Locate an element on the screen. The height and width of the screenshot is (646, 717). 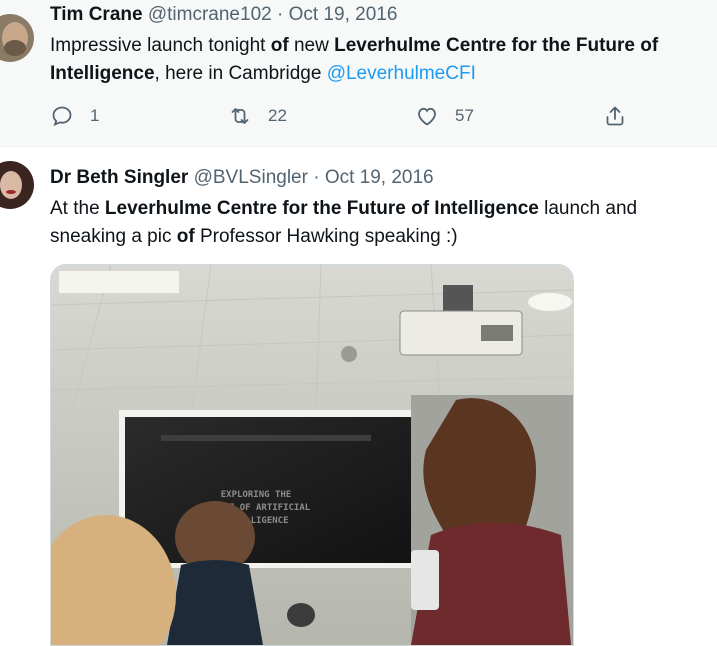
tweet-header: Tim Crane @timcrane102 · Oct 19, 2016 is located at coordinates (223, 15).